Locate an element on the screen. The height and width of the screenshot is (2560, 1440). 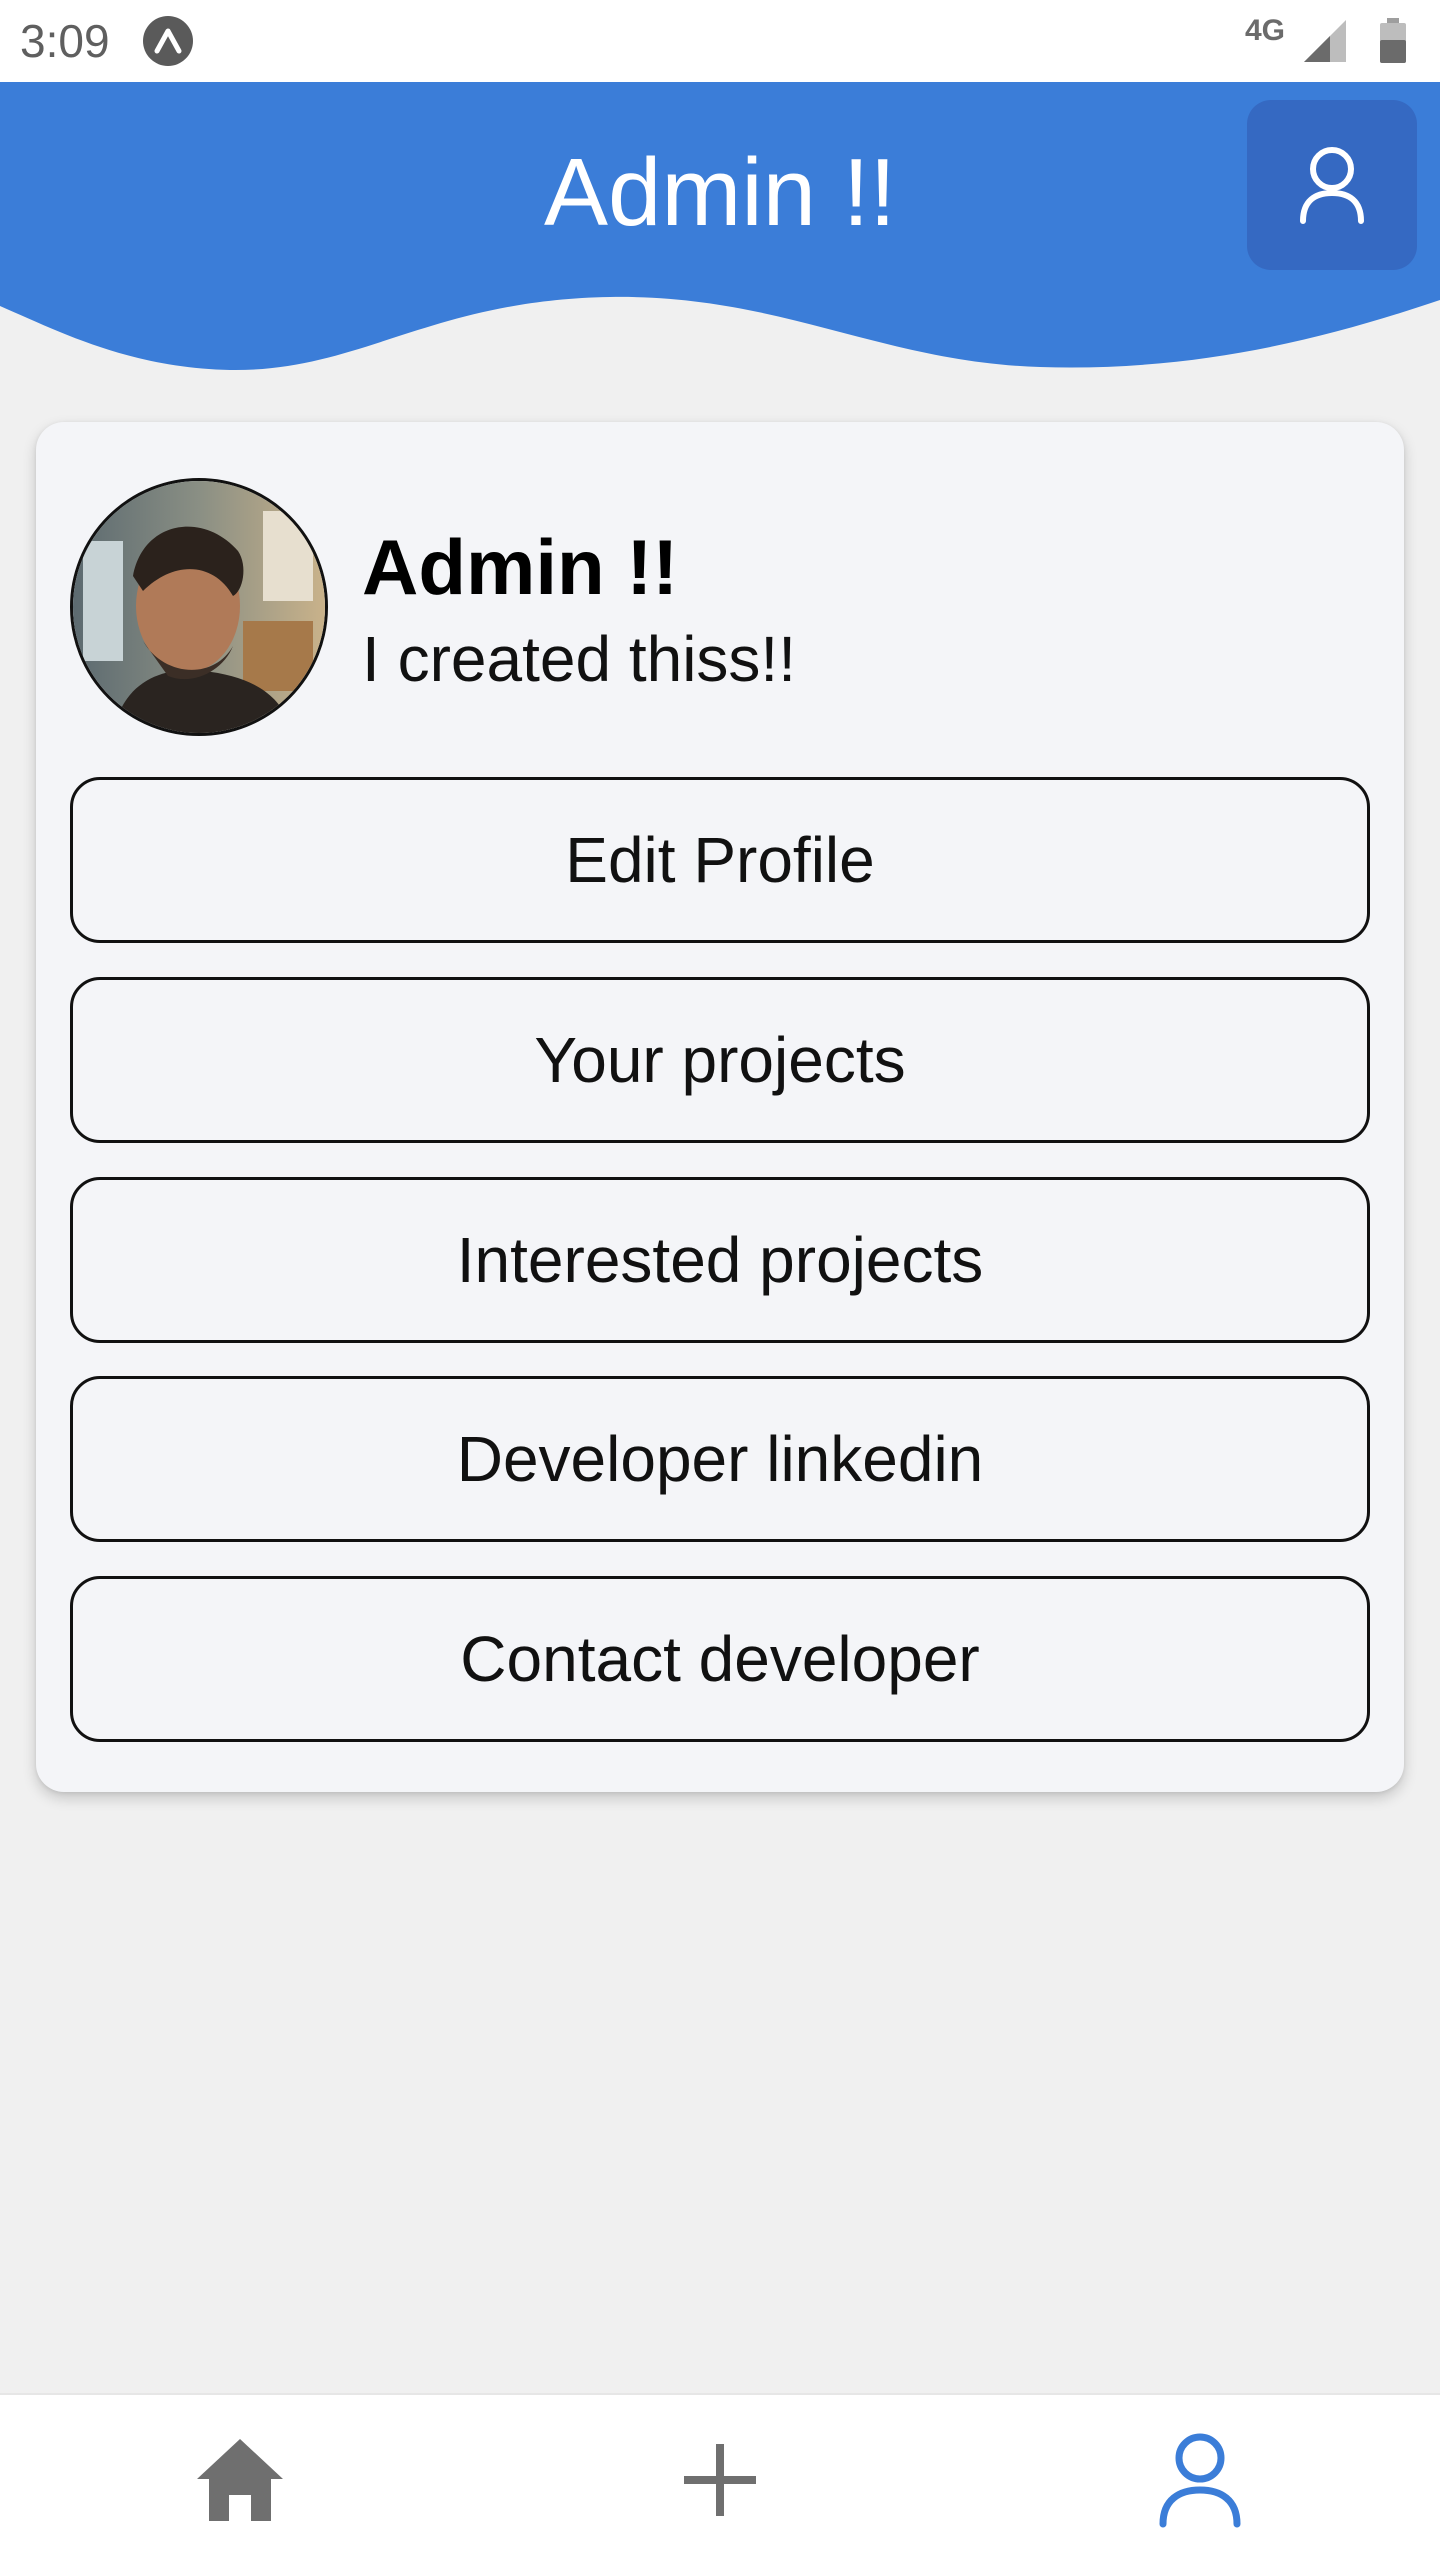
profile-name: Admin !! is located at coordinates (520, 567).